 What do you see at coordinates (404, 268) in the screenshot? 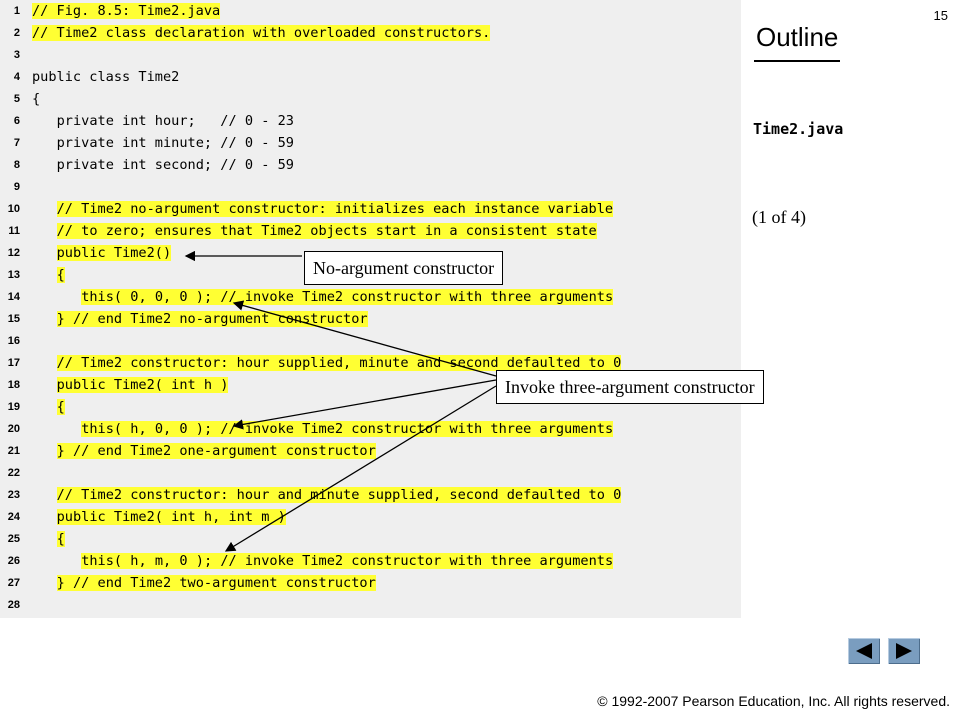
I see `callout-no-argument-constructor: No-argument constructor` at bounding box center [404, 268].